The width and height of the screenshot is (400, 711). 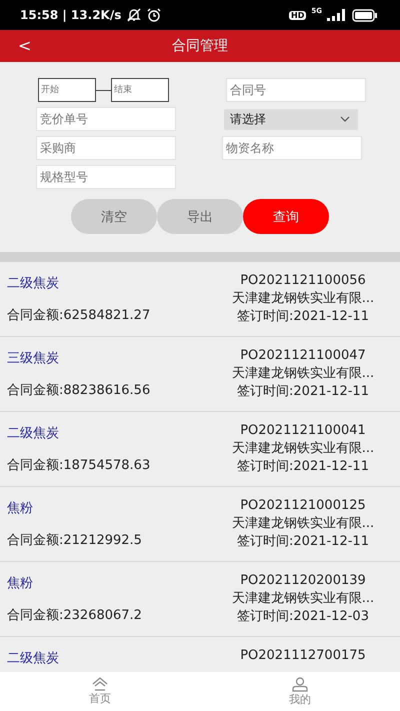 I want to click on status-time: 15:58 | 13.2K/s, so click(x=71, y=15).